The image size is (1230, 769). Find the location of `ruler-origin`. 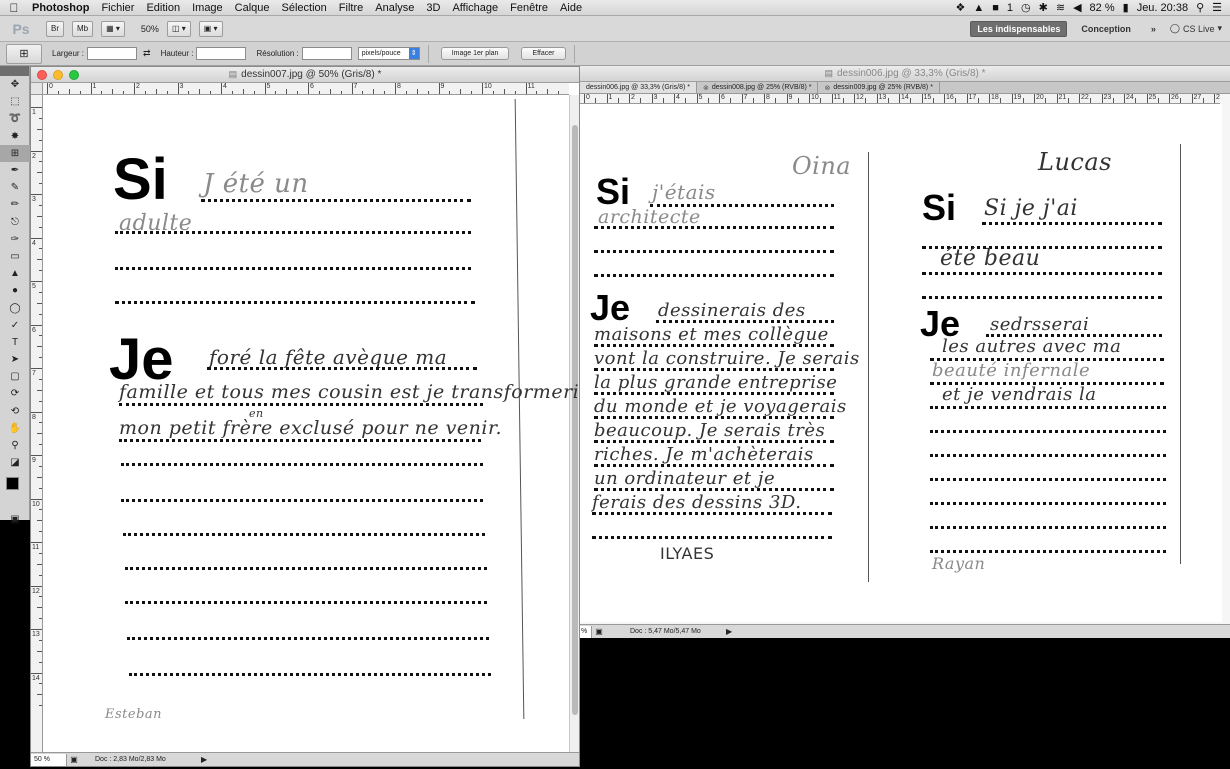

ruler-origin is located at coordinates (37, 89).